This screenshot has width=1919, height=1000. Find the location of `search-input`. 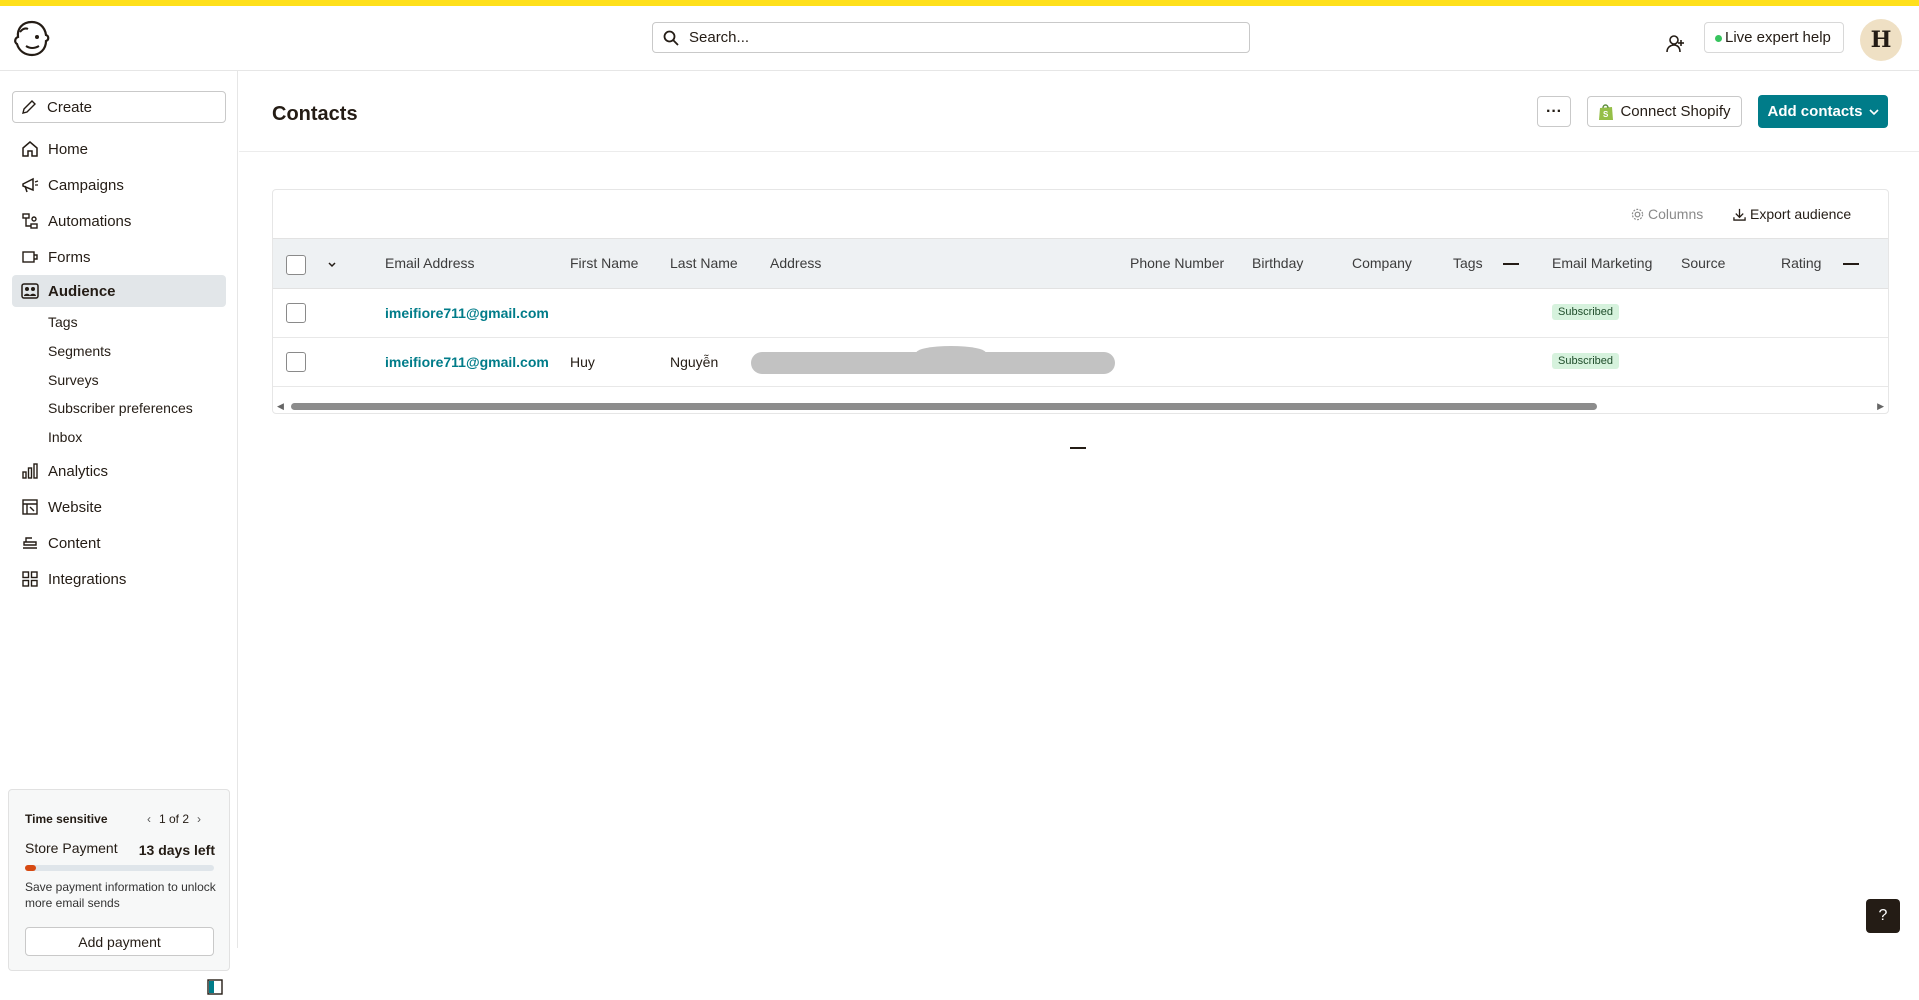

search-input is located at coordinates (959, 37).